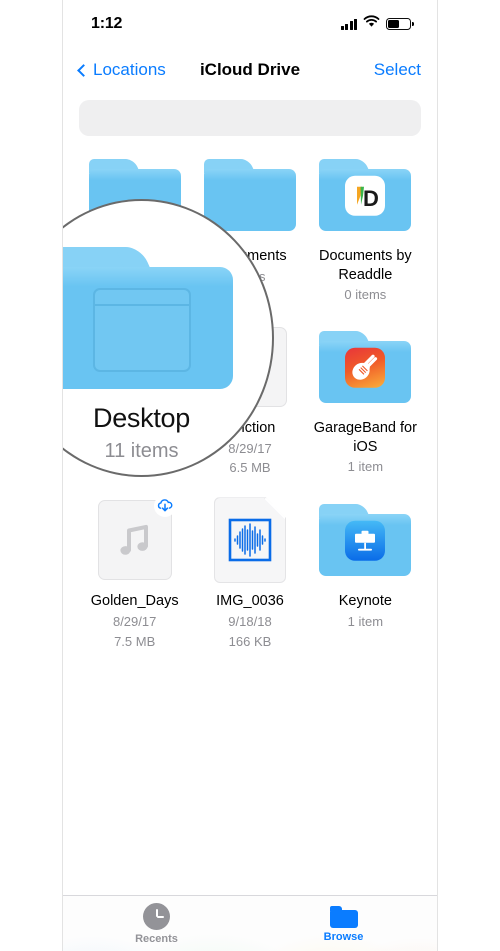 The width and height of the screenshot is (500, 951). What do you see at coordinates (365, 265) in the screenshot?
I see `file-name: Documents by Readdle` at bounding box center [365, 265].